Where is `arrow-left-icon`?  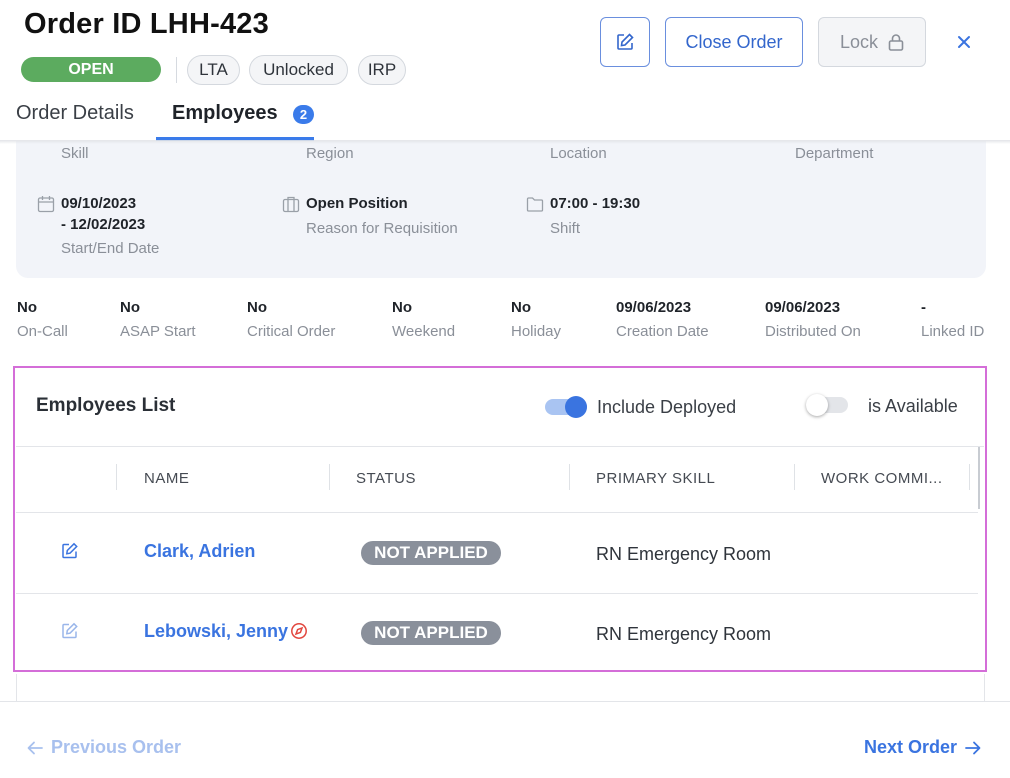
arrow-left-icon is located at coordinates (35, 747).